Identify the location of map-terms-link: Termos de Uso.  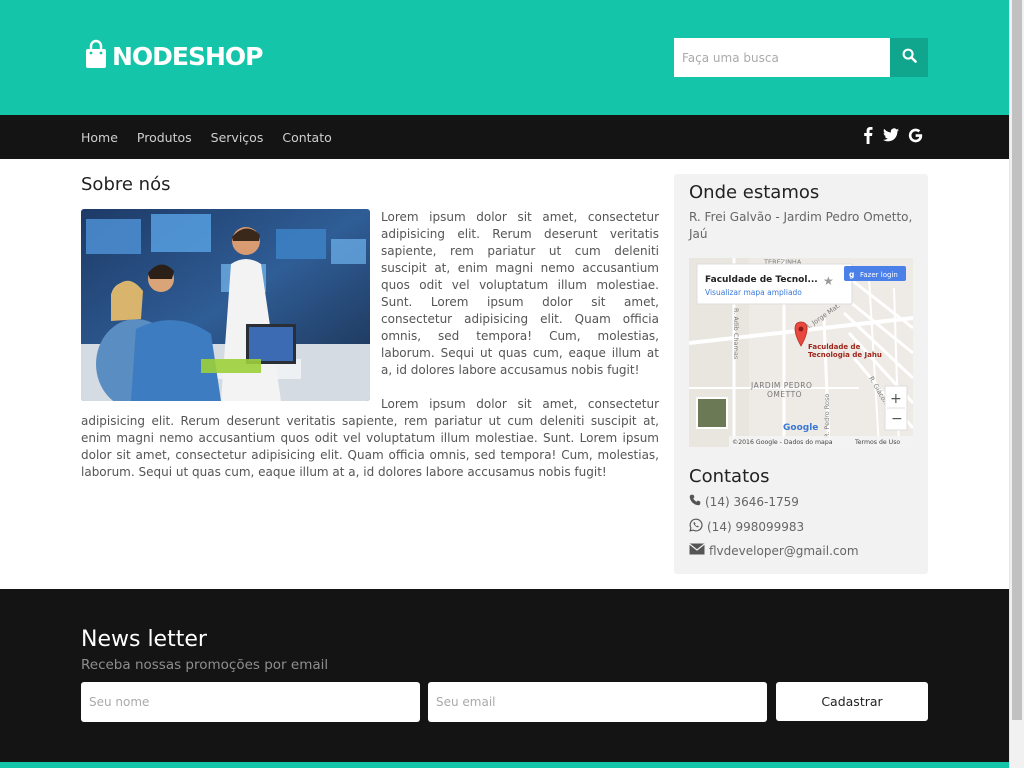
(877, 442).